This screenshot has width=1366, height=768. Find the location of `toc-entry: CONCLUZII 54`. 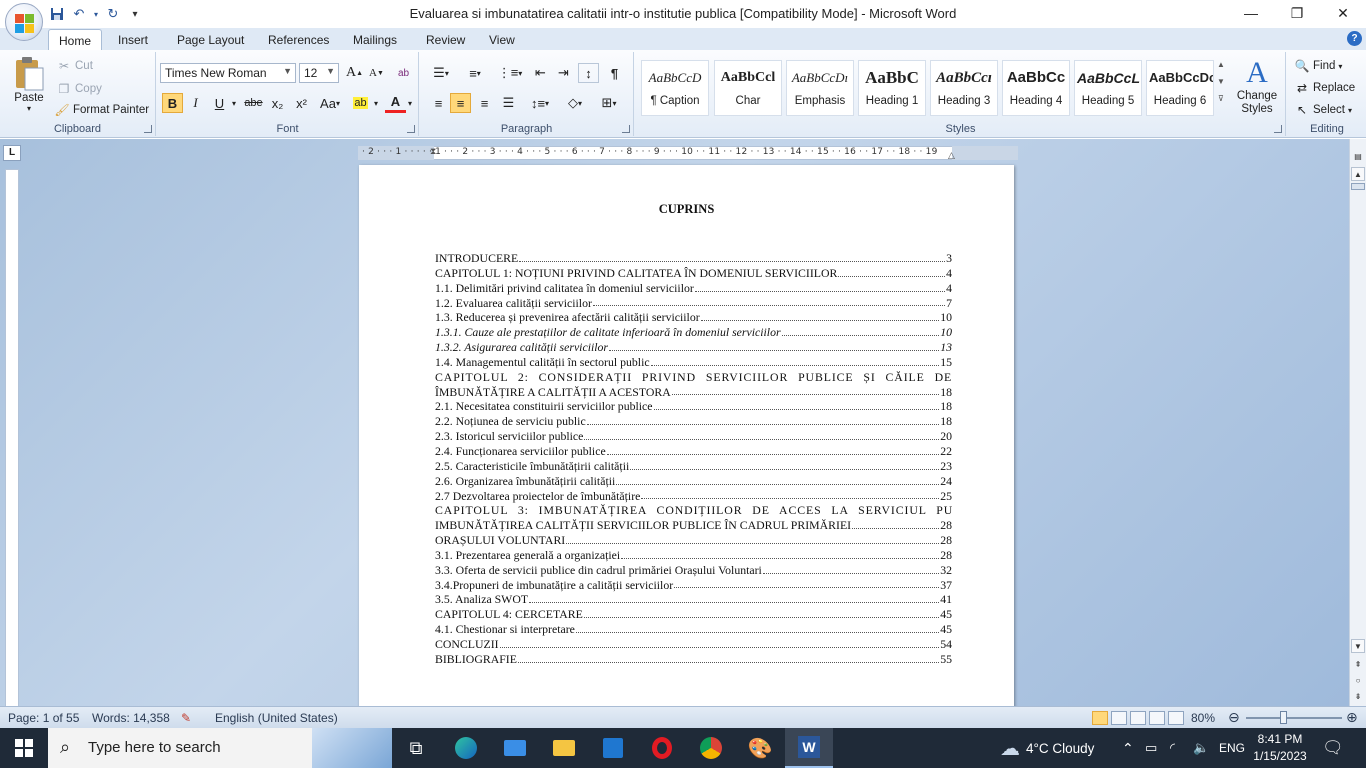

toc-entry: CONCLUZII 54 is located at coordinates (693, 644).